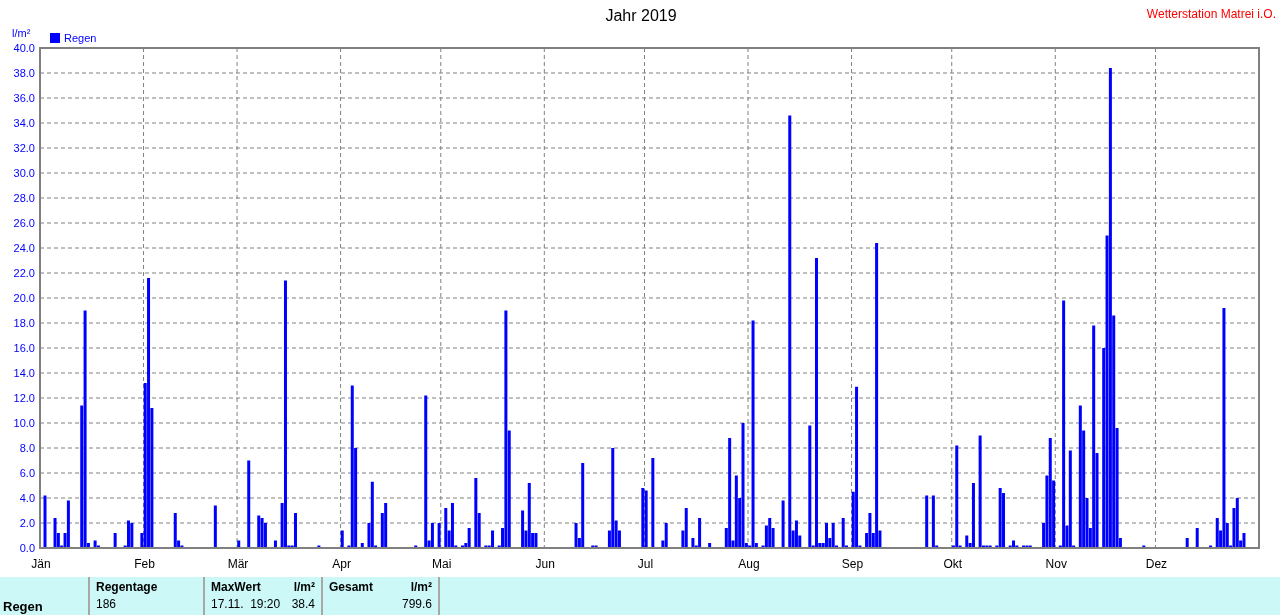  I want to click on chart-title: Jahr 2019, so click(641, 15).